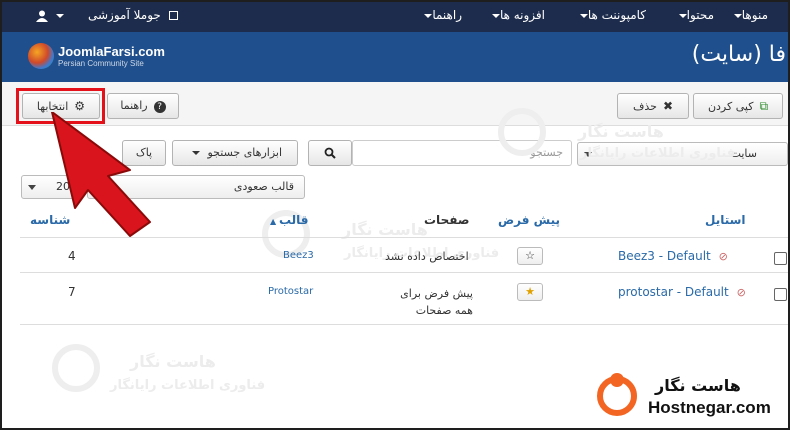 Image resolution: width=790 pixels, height=430 pixels. I want to click on question-circle-icon: ?, so click(159, 107).